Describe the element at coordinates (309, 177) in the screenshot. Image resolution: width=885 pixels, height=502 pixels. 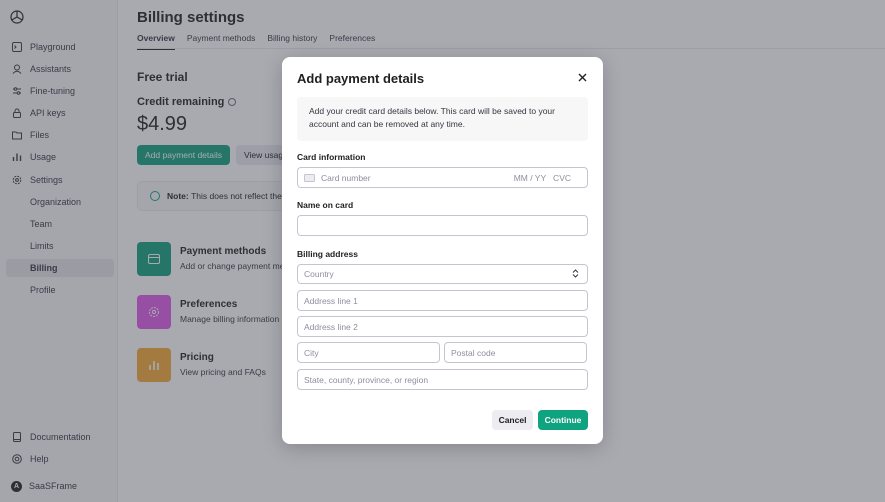
I see `credit-card-icon` at that location.